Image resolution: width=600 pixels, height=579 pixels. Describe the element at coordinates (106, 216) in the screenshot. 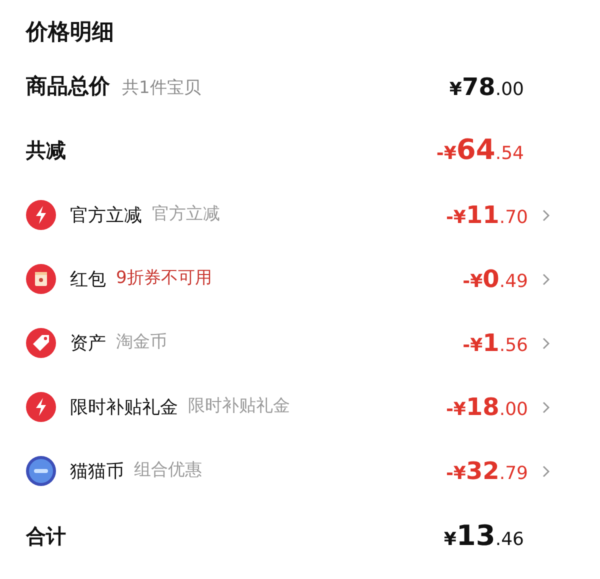

I see `item-label: 官方立减` at that location.